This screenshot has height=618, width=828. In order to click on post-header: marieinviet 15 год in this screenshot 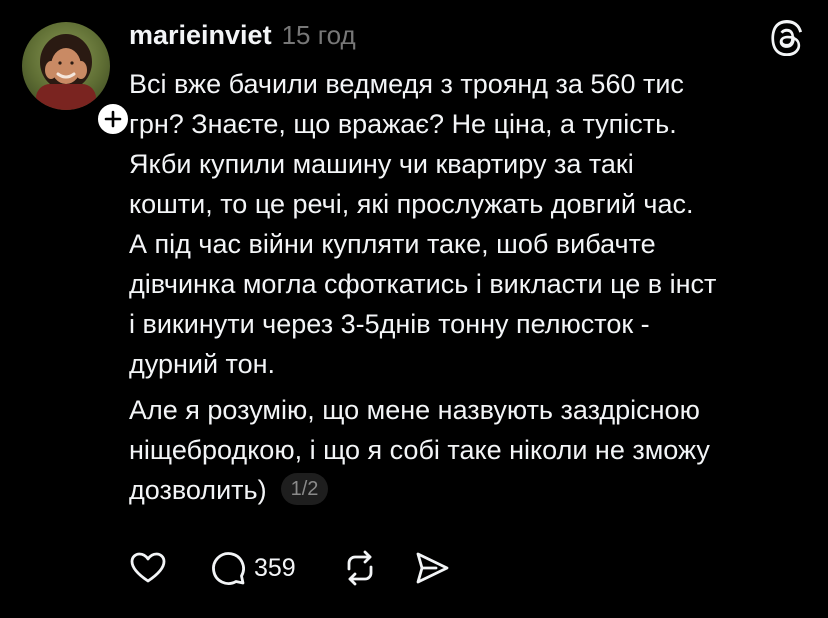, I will do `click(242, 40)`.